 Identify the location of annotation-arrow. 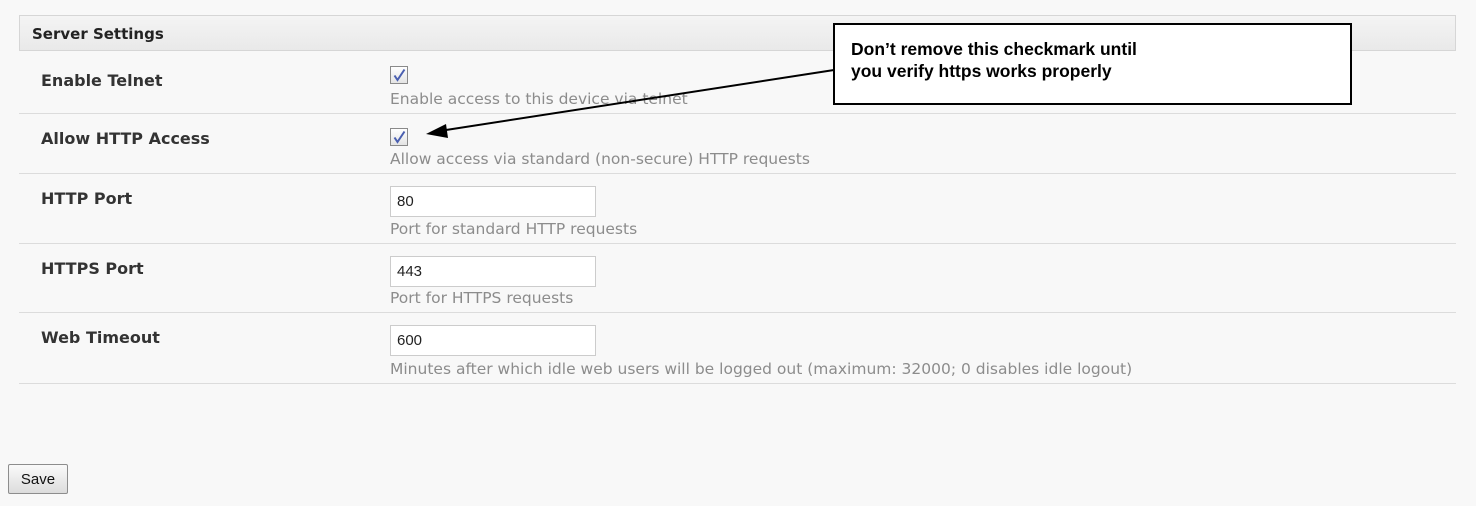
(630, 103).